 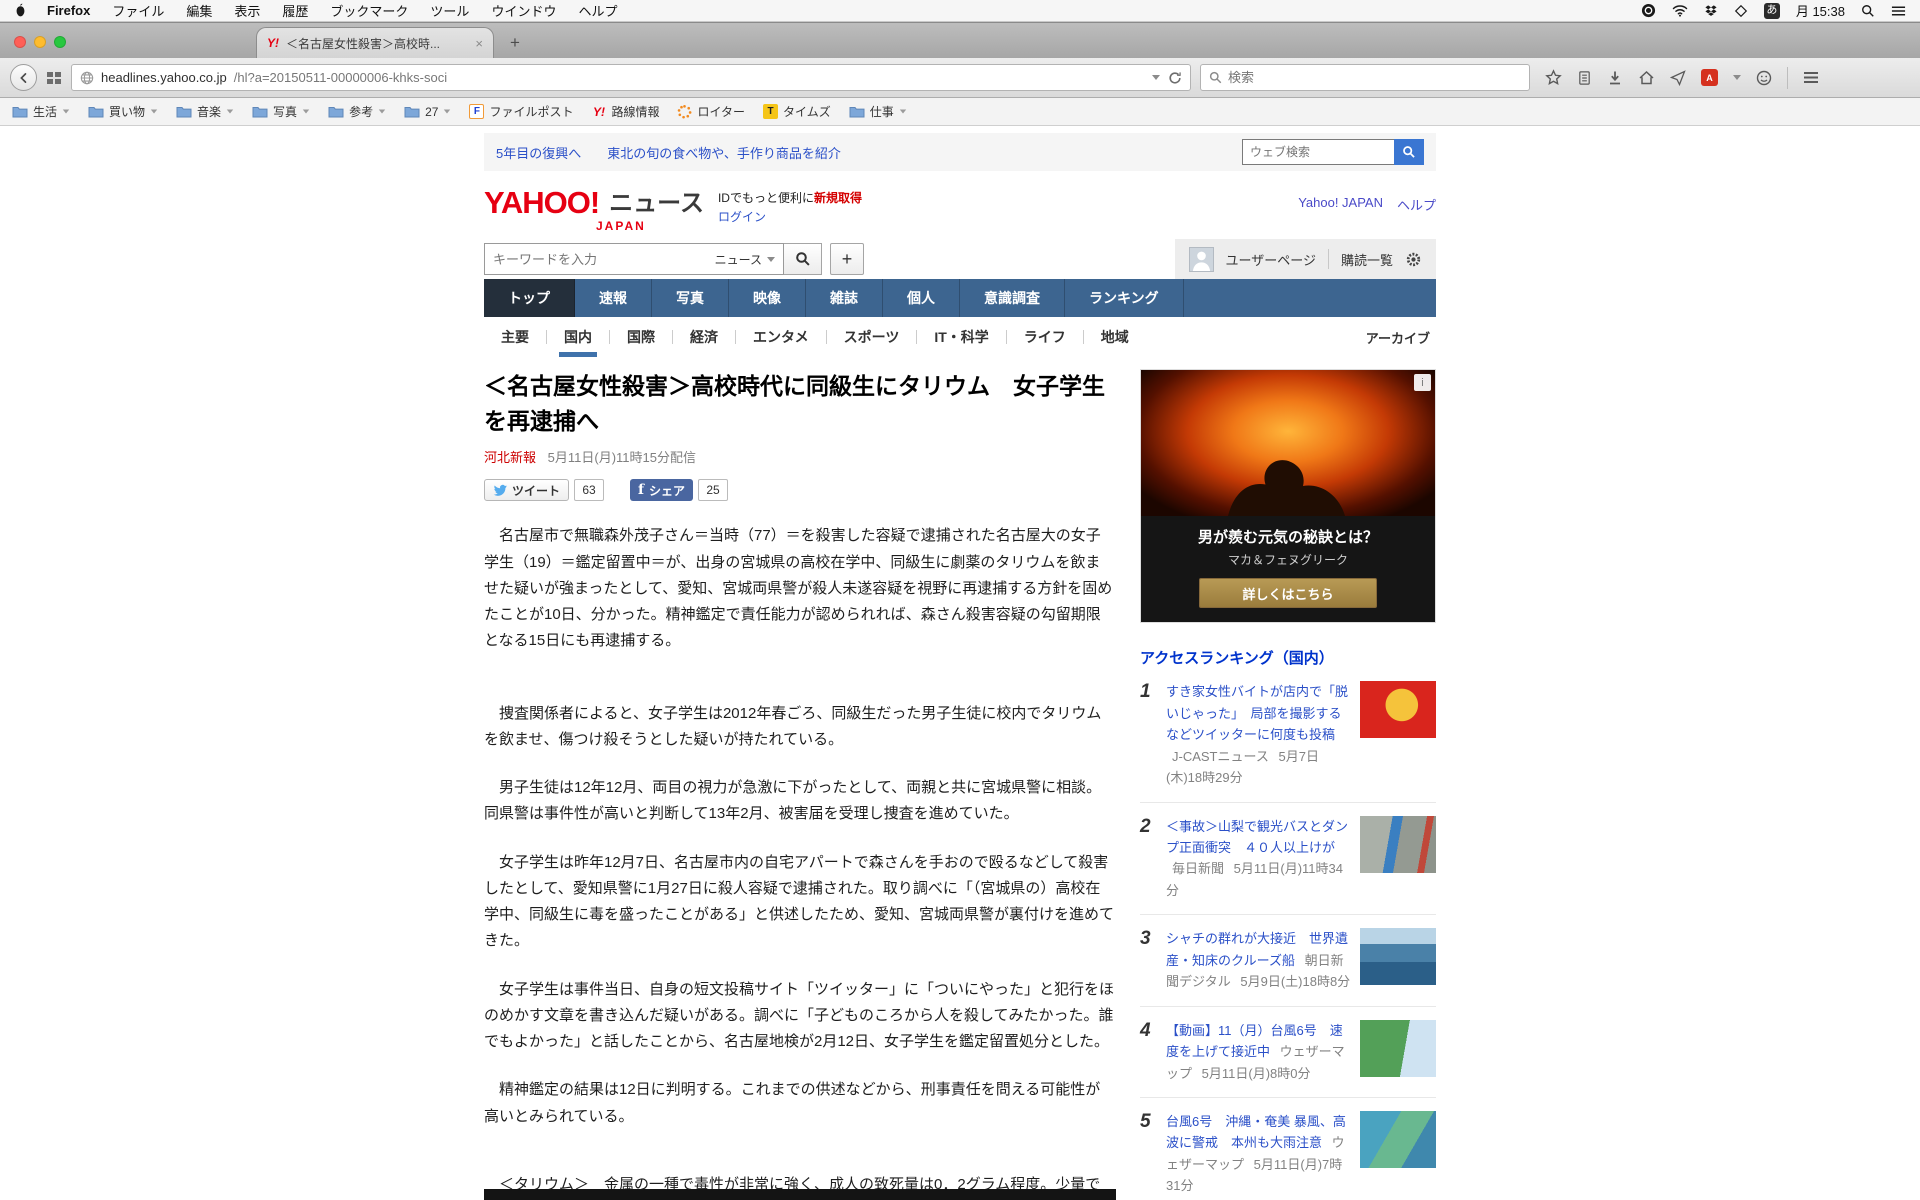 What do you see at coordinates (515, 43) in the screenshot?
I see `new-tab-button: +` at bounding box center [515, 43].